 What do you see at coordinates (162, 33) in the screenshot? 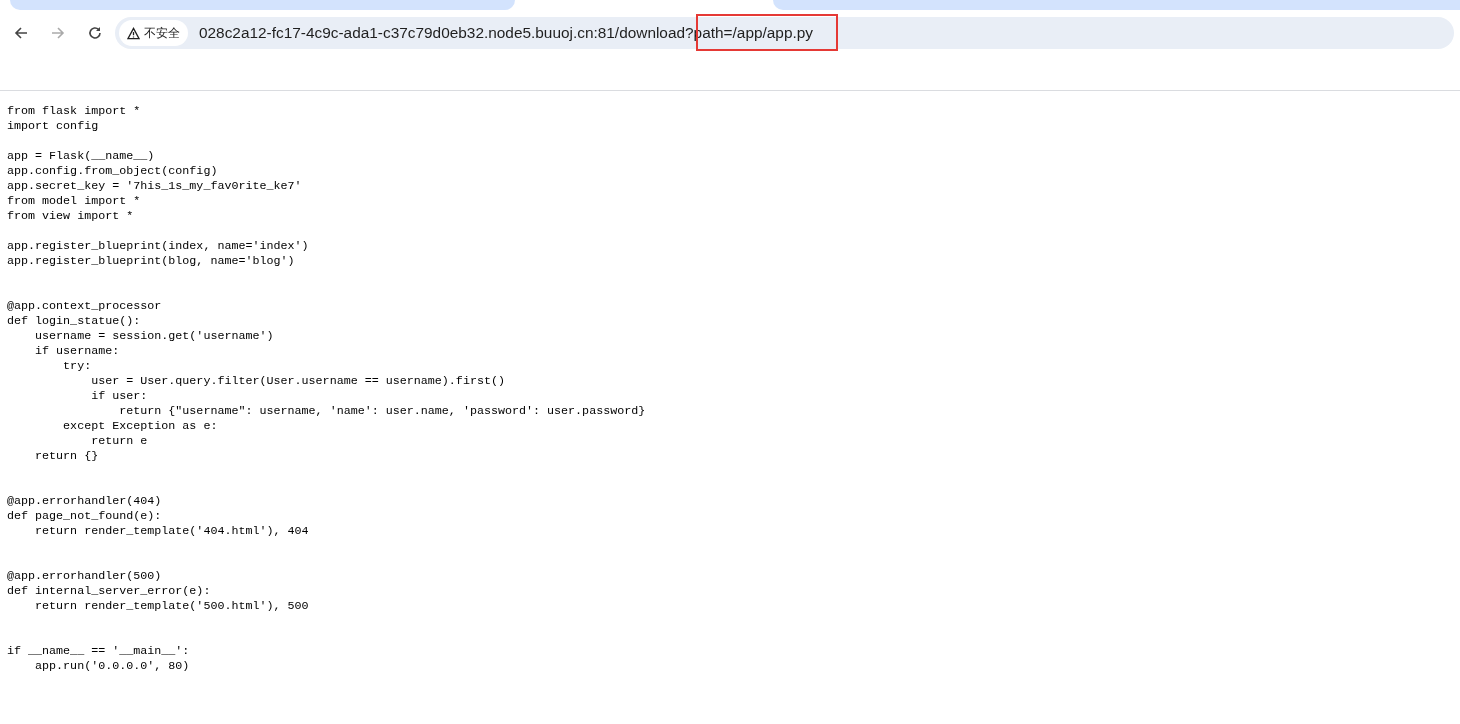
I see `security-label: 不安全` at bounding box center [162, 33].